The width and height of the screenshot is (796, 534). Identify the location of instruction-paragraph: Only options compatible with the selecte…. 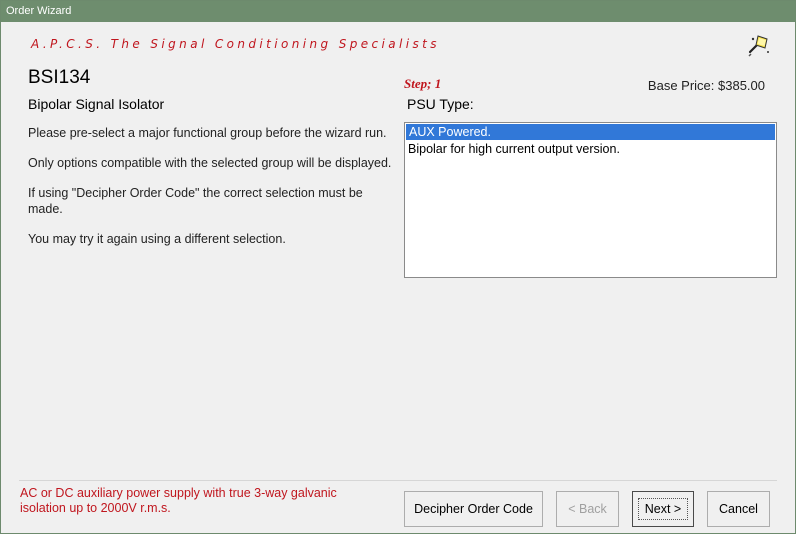
(210, 163).